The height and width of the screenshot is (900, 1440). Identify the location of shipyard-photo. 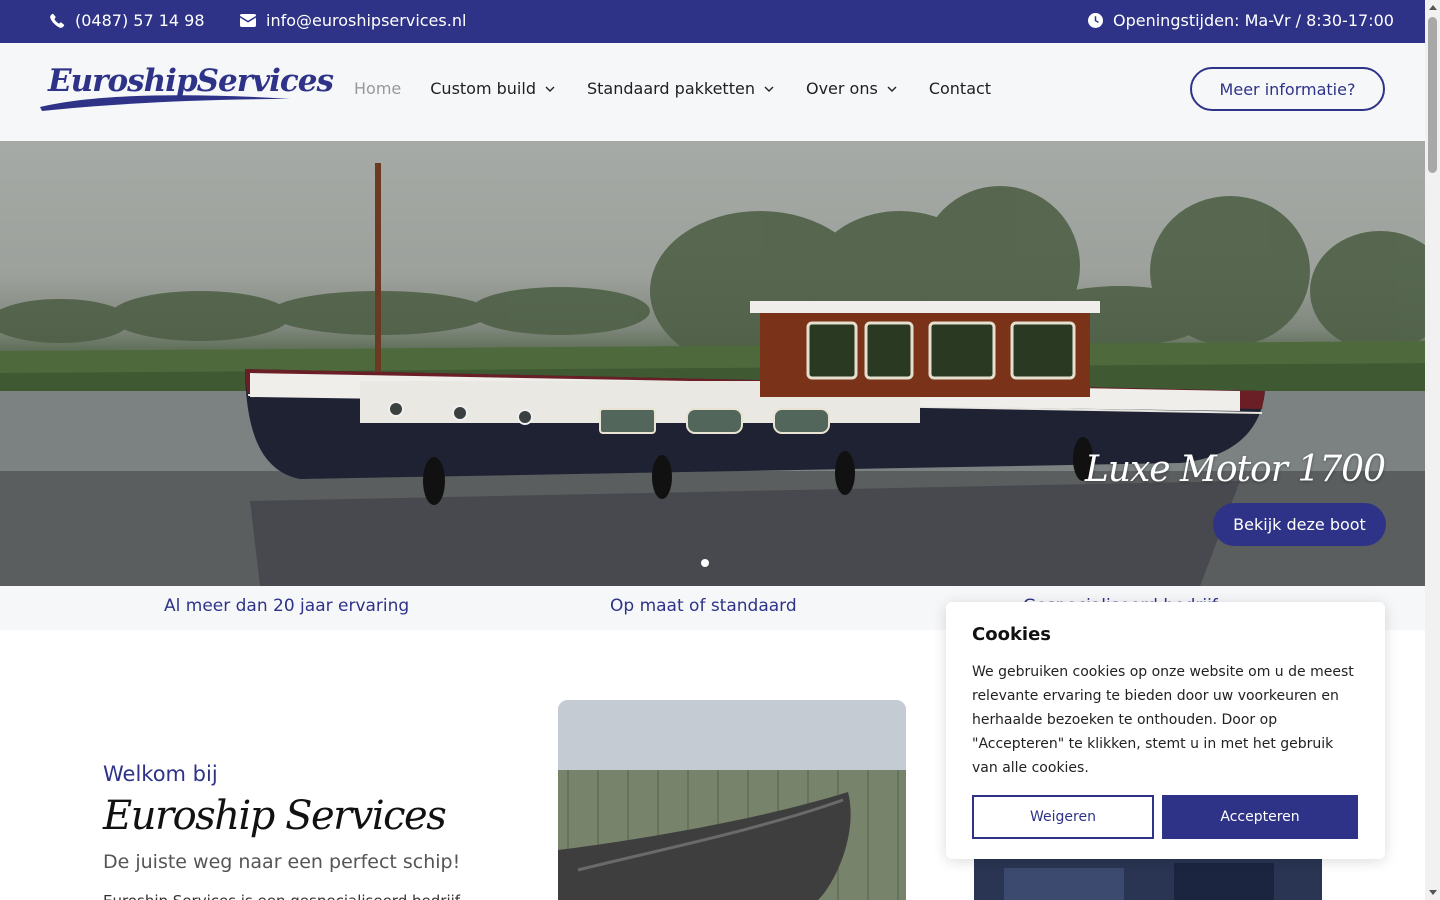
(732, 800).